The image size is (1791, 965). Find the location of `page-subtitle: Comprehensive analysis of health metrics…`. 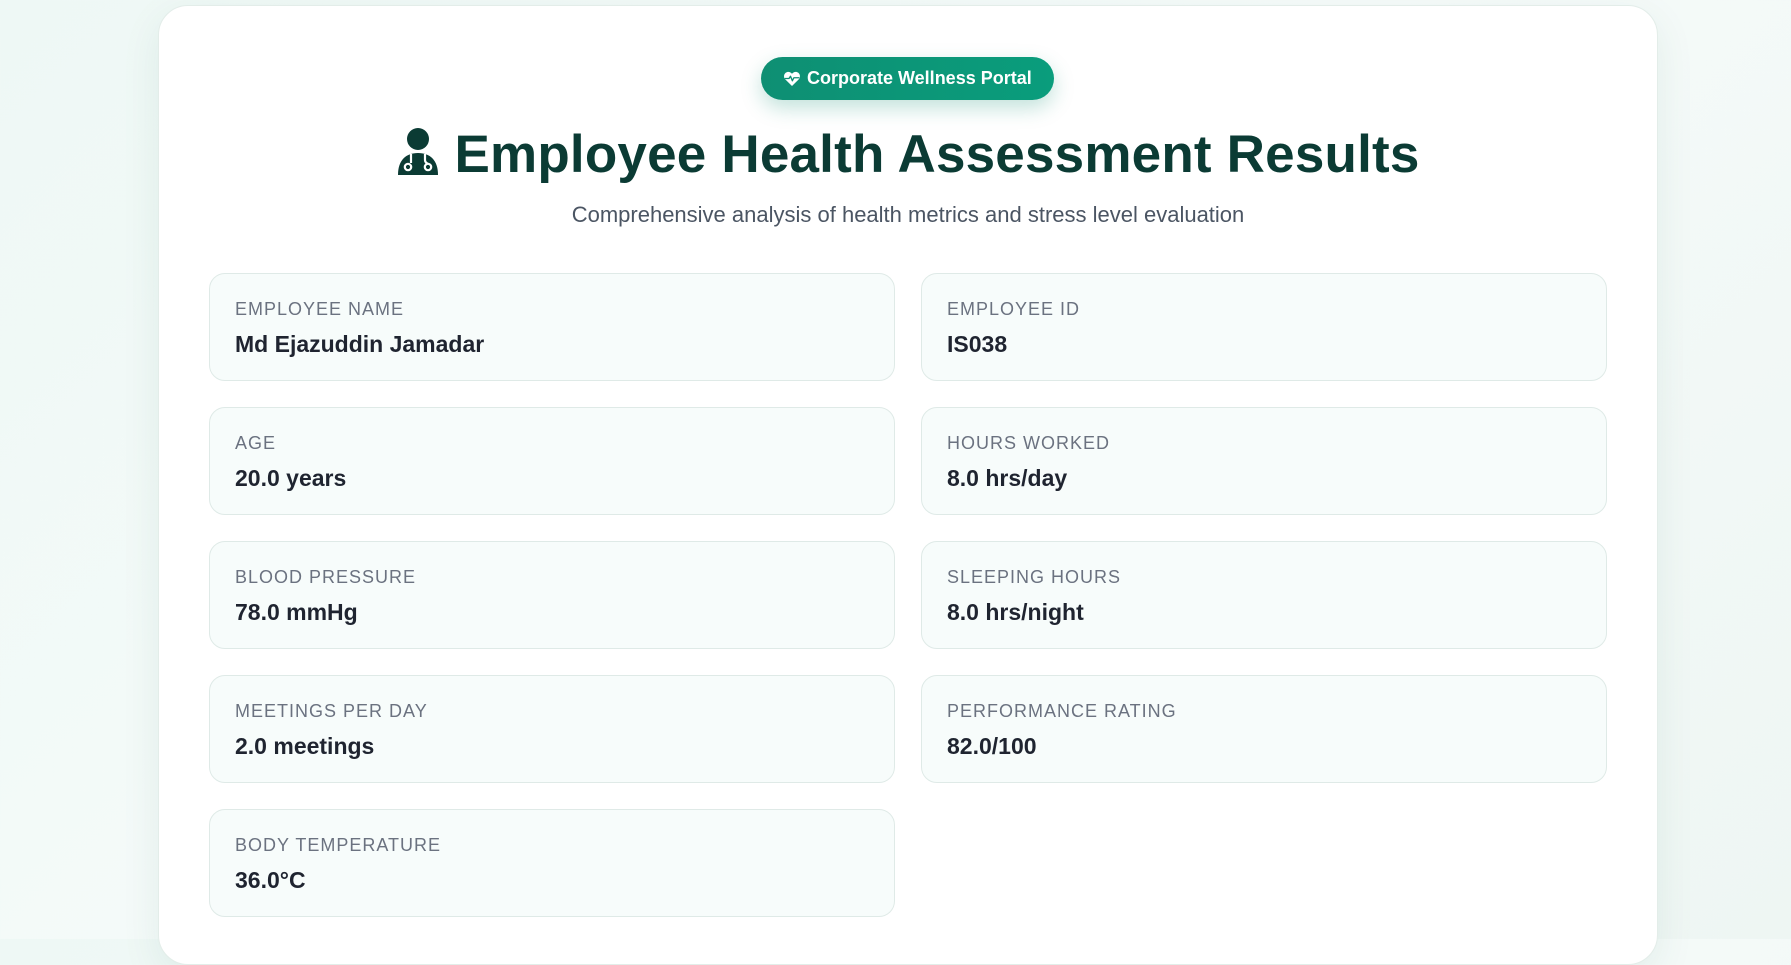

page-subtitle: Comprehensive analysis of health metrics… is located at coordinates (908, 214).